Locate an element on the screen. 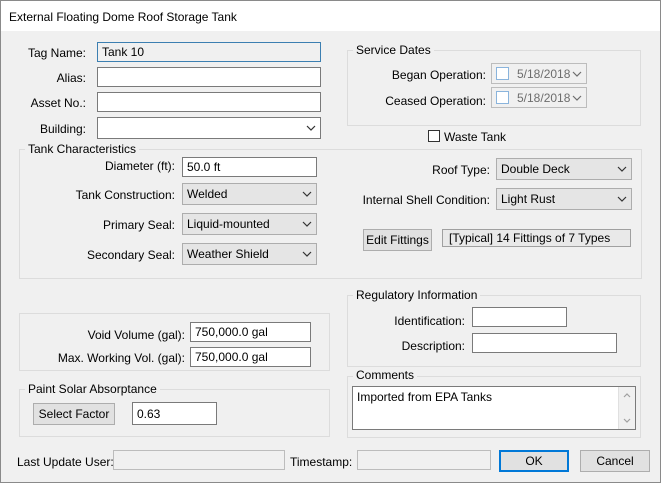 This screenshot has width=661, height=483. shell-condition-dropdown: Light Rust is located at coordinates (564, 199).